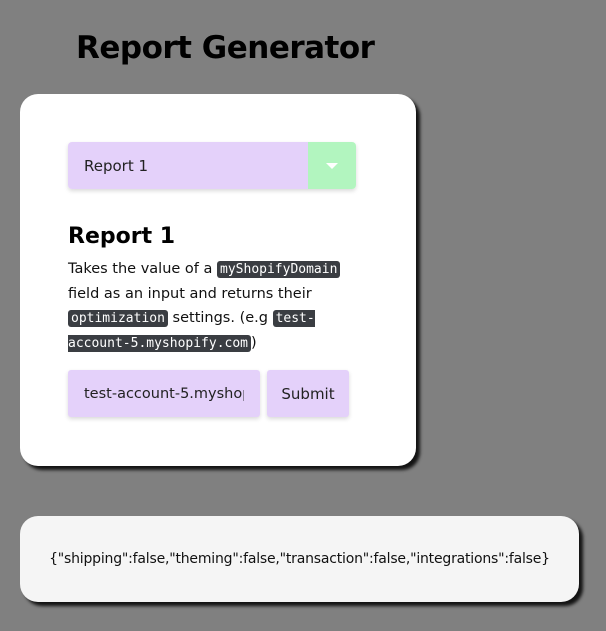 This screenshot has width=606, height=631. I want to click on desc-text: ), so click(254, 343).